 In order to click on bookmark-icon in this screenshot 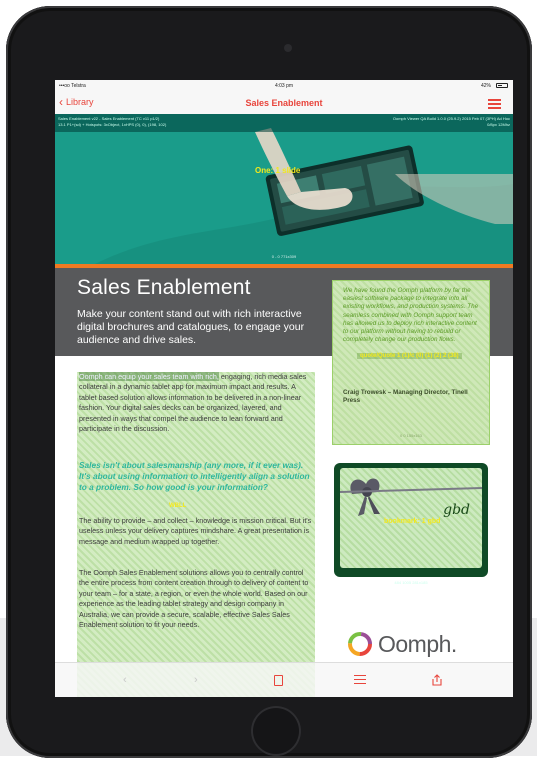, I will do `click(278, 680)`.